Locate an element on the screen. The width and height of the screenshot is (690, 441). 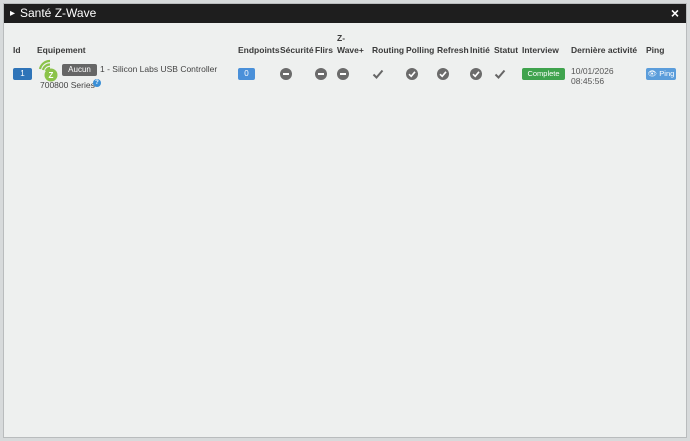
header-routing: Routing is located at coordinates (388, 50).